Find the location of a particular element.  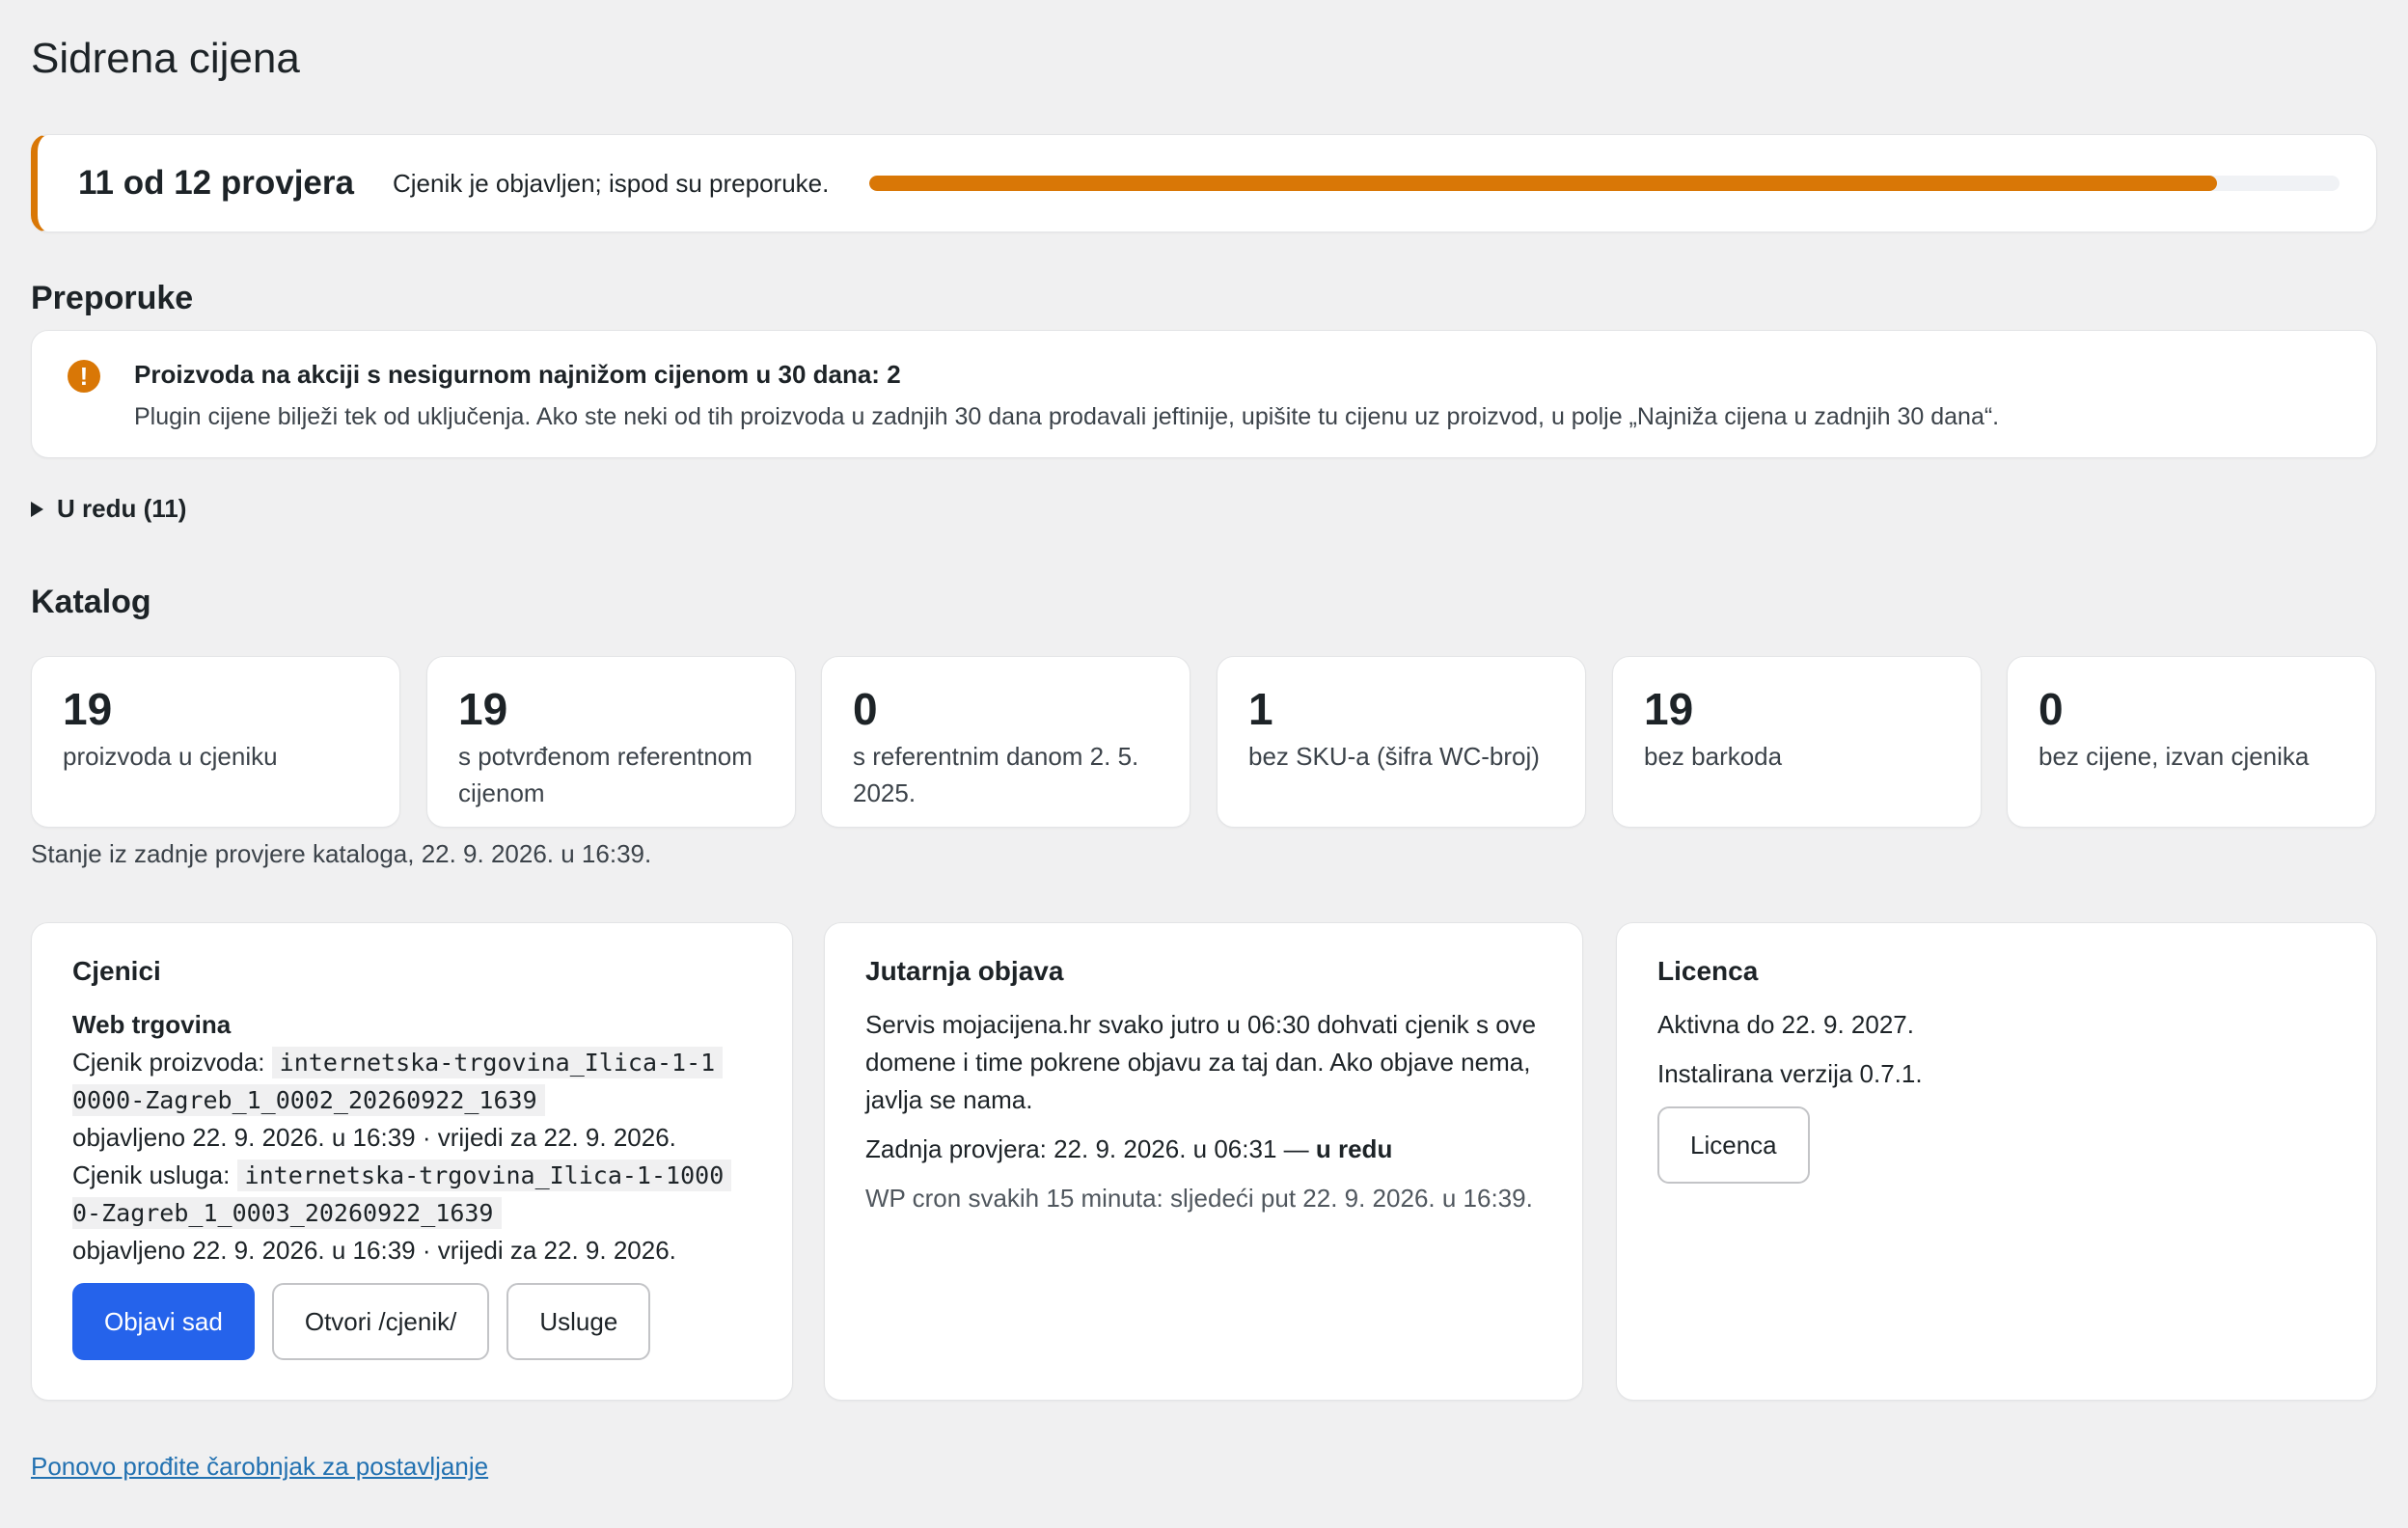

stat-value: 1 is located at coordinates (1260, 709).